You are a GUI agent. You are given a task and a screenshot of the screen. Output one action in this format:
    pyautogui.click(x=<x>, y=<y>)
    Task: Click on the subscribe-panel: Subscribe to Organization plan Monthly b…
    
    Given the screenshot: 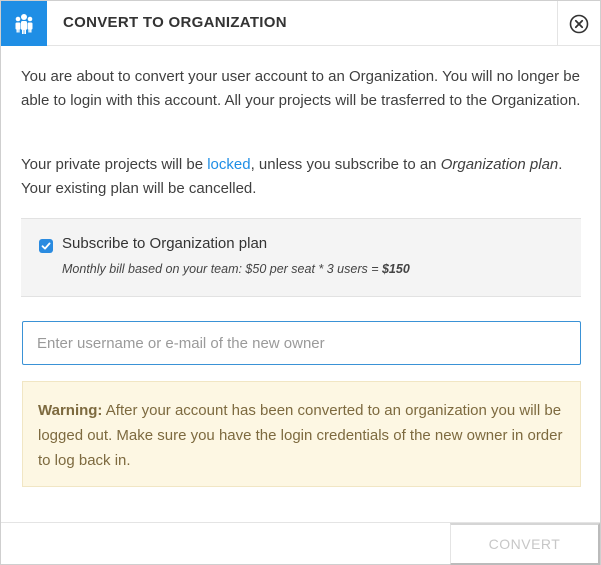 What is the action you would take?
    pyautogui.click(x=301, y=257)
    